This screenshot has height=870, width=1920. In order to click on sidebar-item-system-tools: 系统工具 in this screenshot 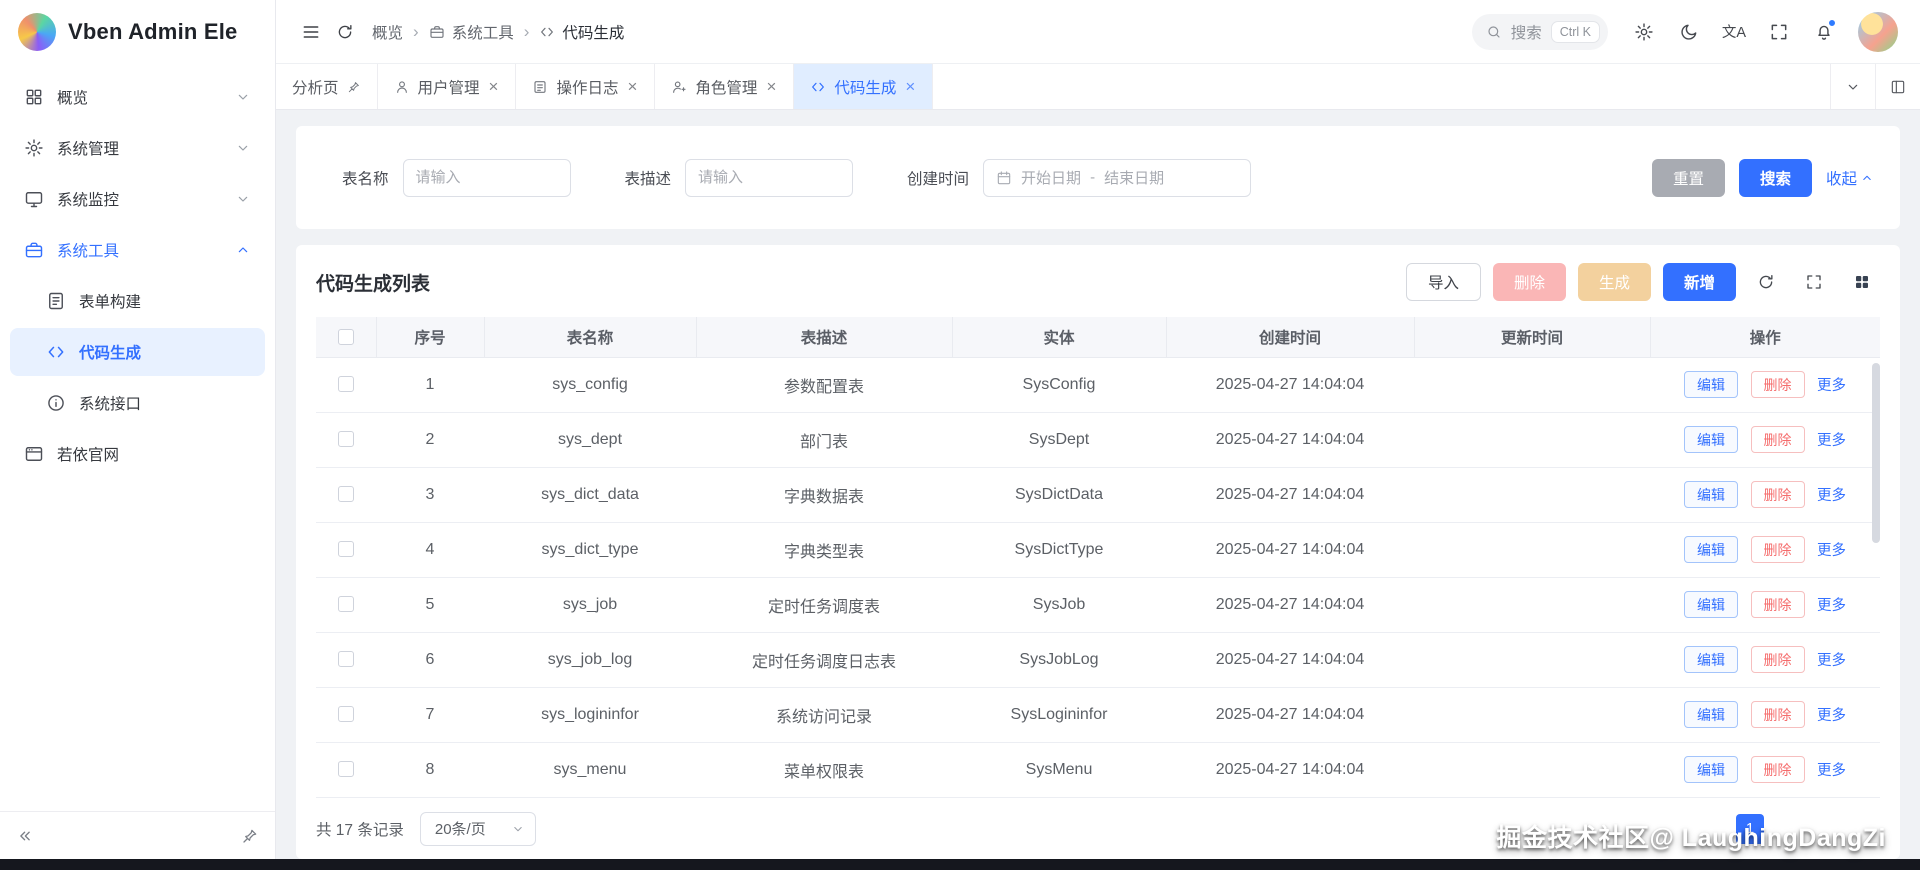, I will do `click(137, 250)`.